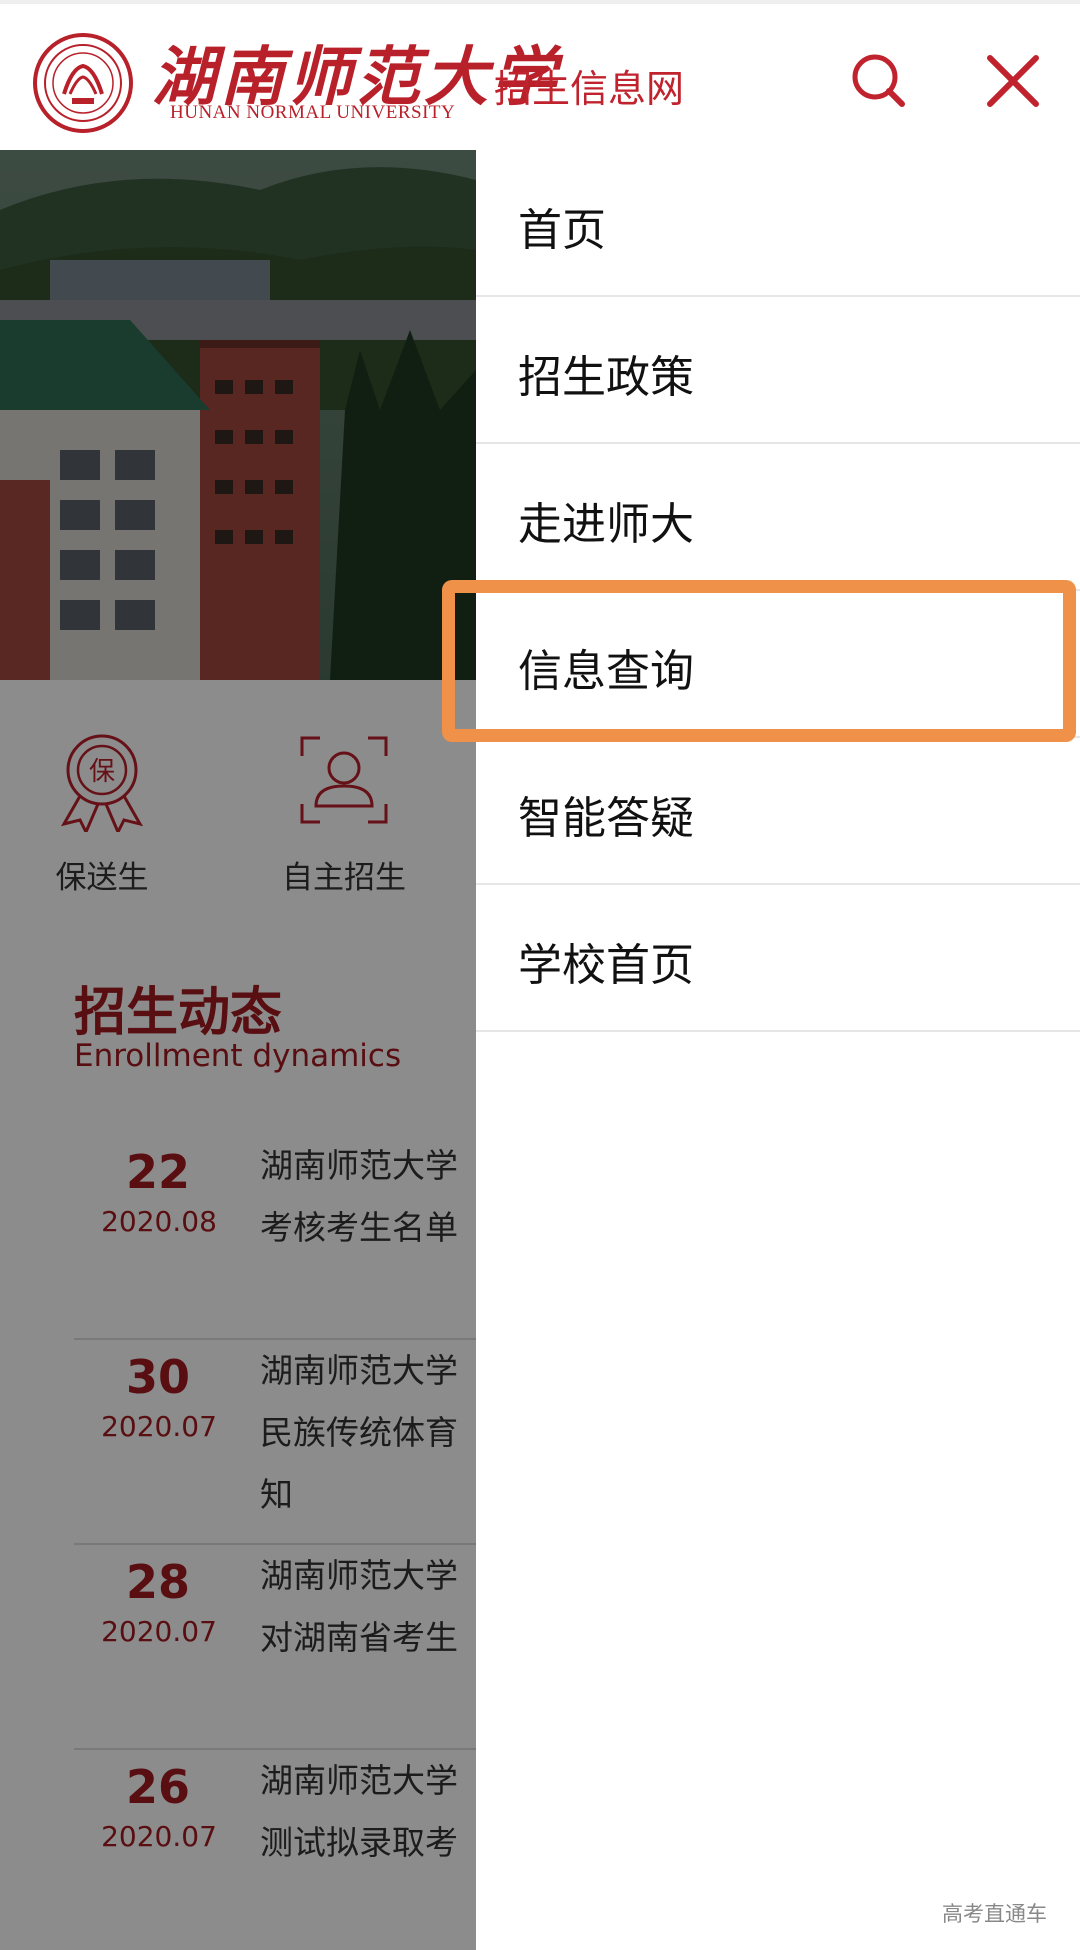 The height and width of the screenshot is (1950, 1080). Describe the element at coordinates (606, 818) in the screenshot. I see `menu-item-label: 智能答疑` at that location.